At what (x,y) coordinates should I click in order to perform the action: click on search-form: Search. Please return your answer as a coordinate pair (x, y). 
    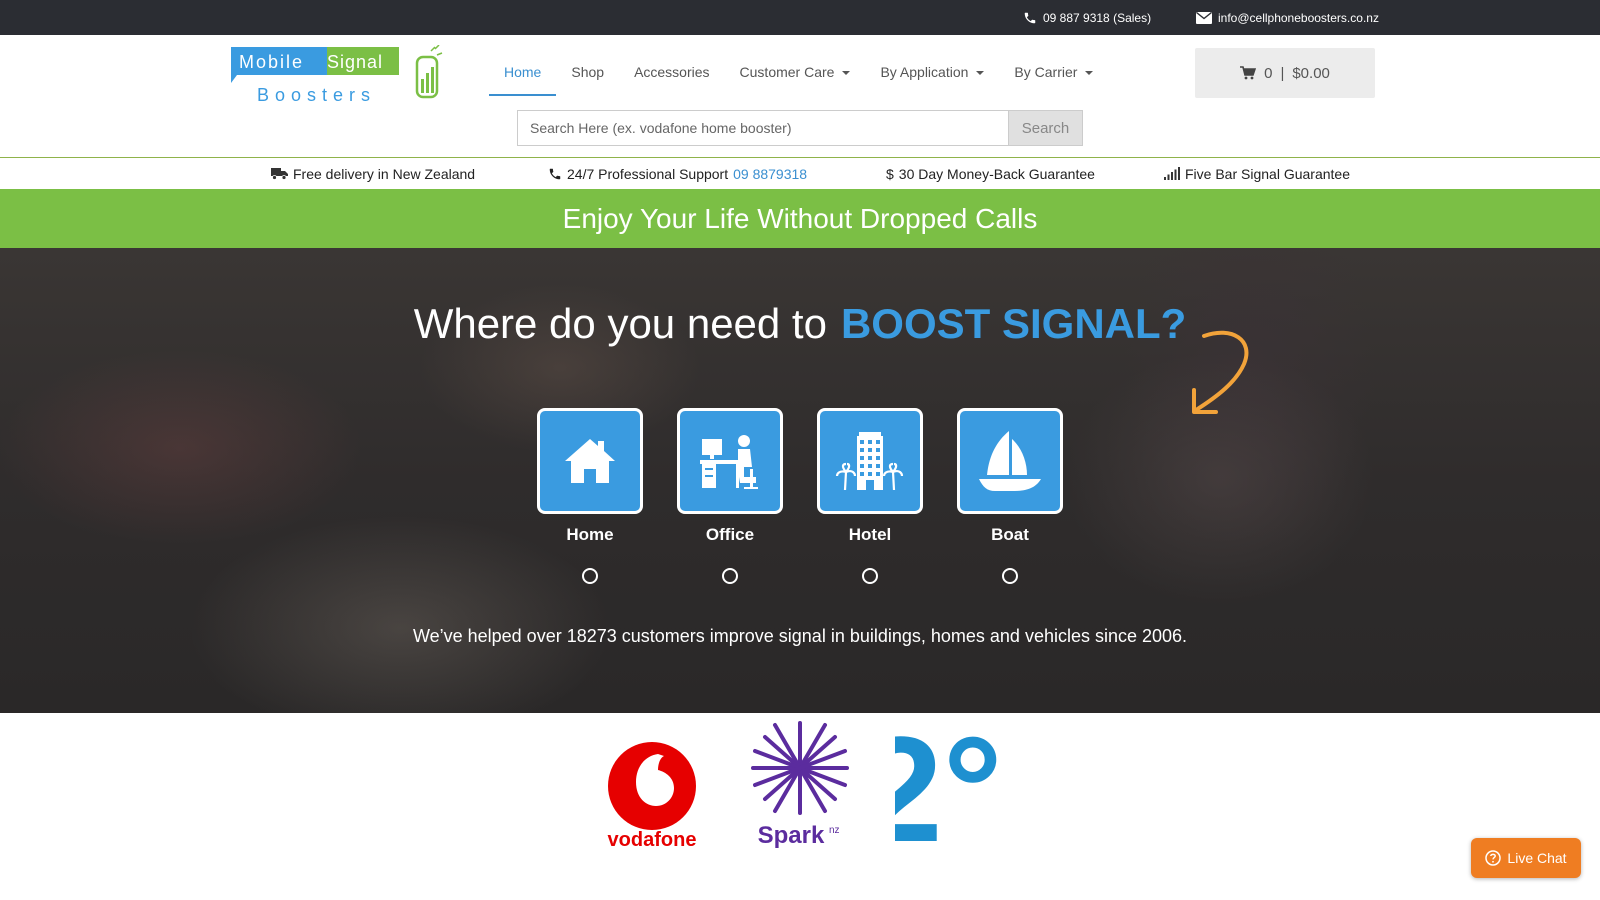
    Looking at the image, I should click on (800, 128).